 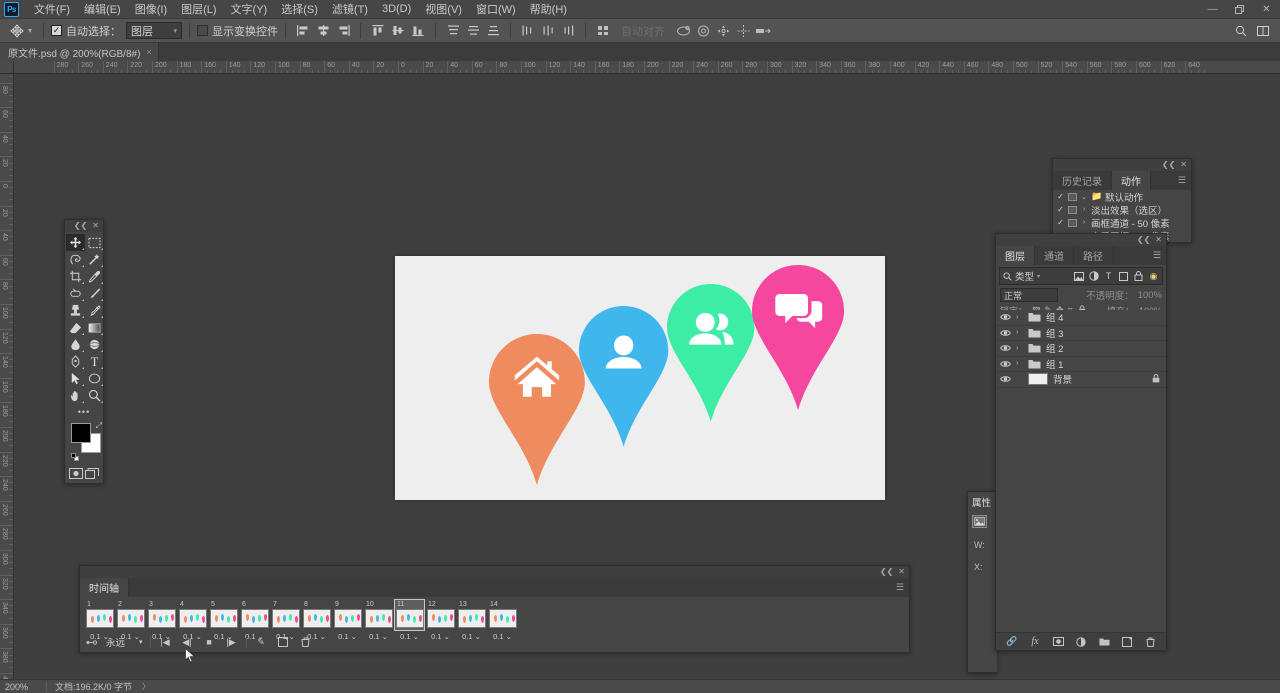 What do you see at coordinates (1021, 276) in the screenshot?
I see `filter-kind-dropdown: 类型 ▾` at bounding box center [1021, 276].